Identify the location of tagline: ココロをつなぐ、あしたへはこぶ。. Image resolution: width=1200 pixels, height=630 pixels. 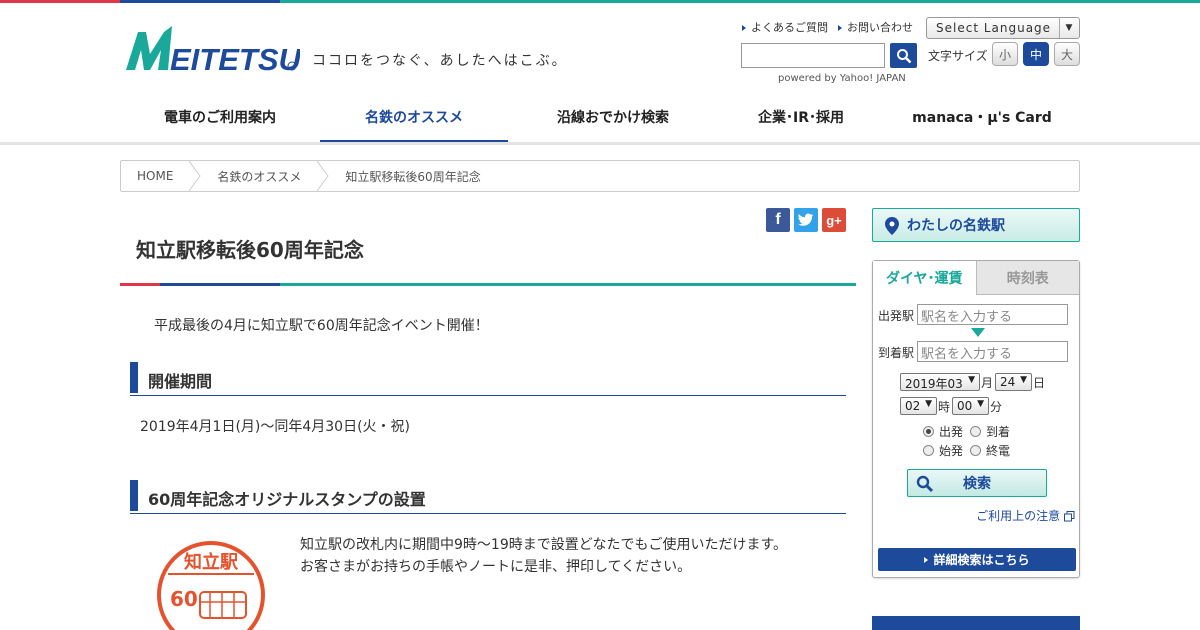
(440, 61).